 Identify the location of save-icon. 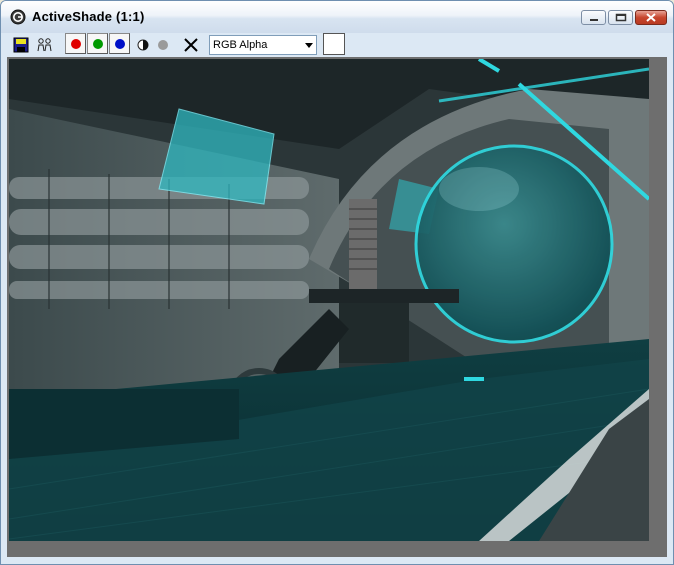
(21, 45).